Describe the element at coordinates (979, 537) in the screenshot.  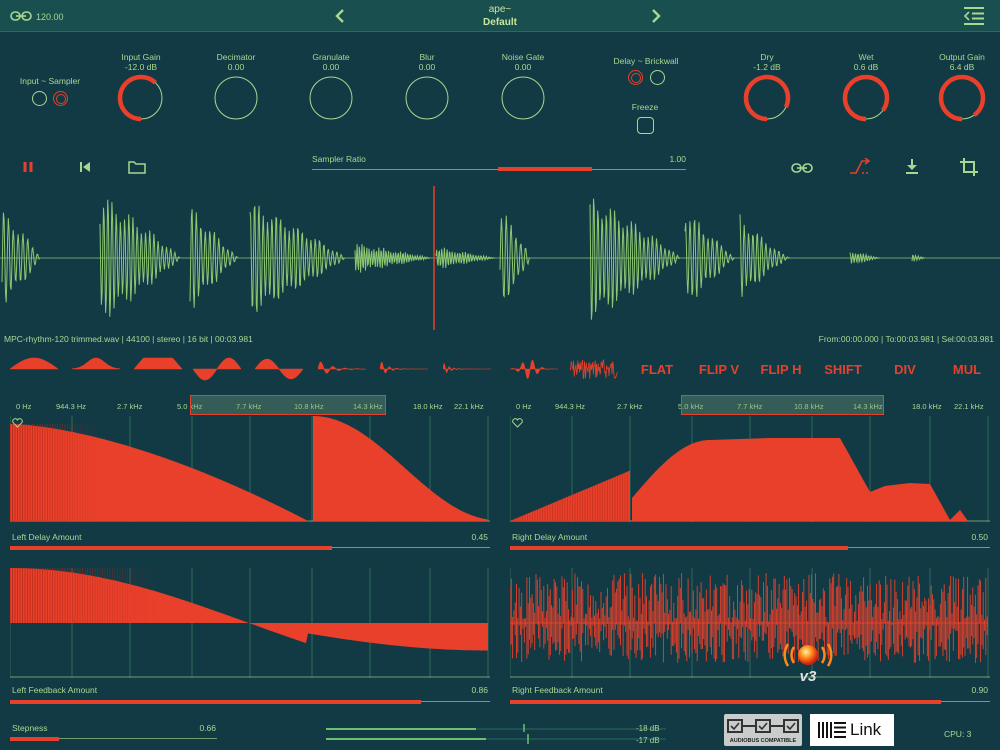
I see `right-delay-value: 0.50` at that location.